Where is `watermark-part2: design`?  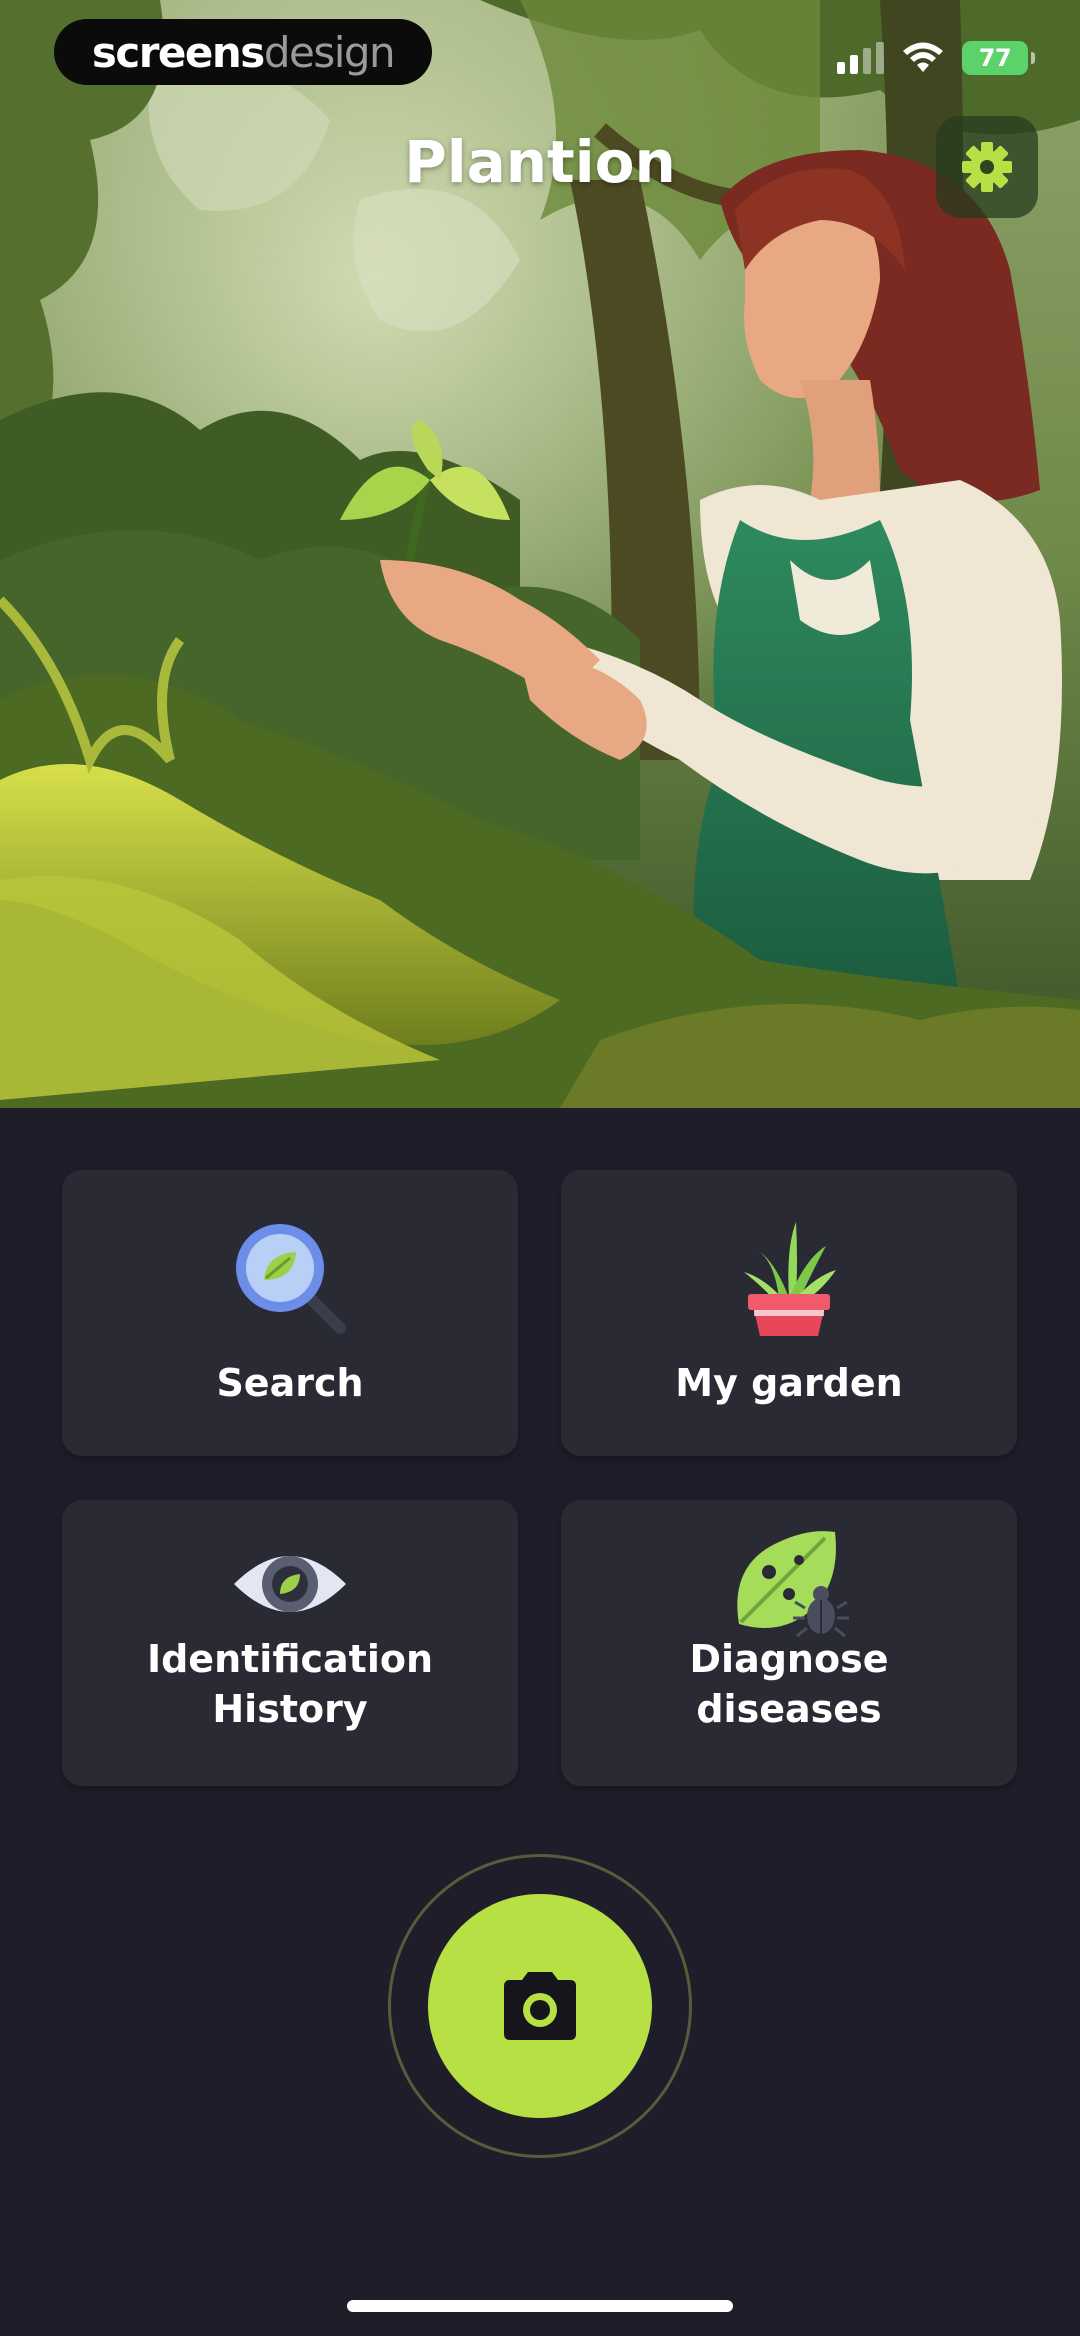 watermark-part2: design is located at coordinates (329, 52).